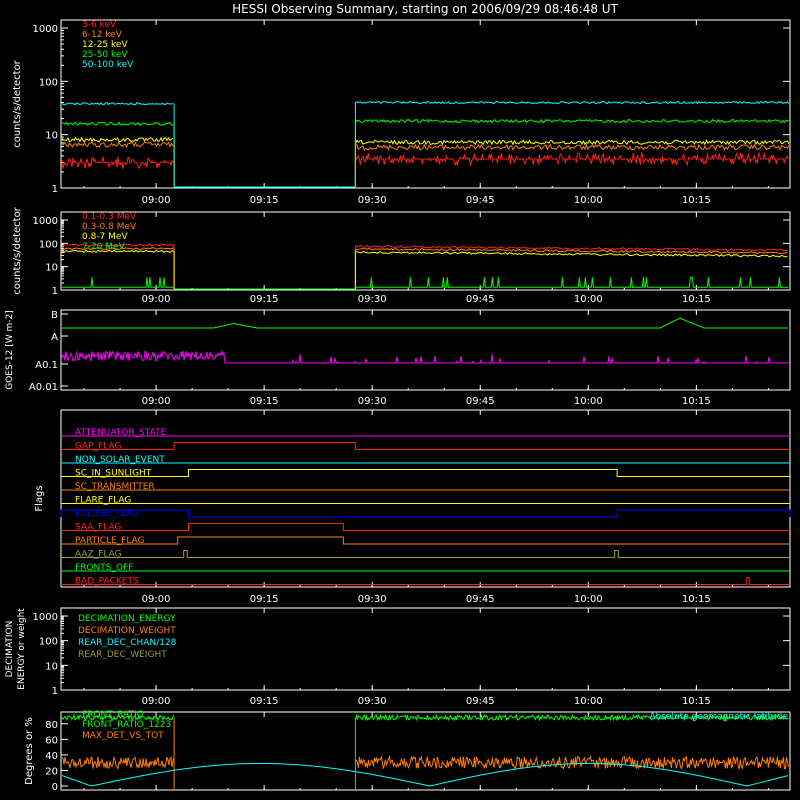 The image size is (800, 800). I want to click on decimation-panel-y-tick-label: 10, so click(51, 666).